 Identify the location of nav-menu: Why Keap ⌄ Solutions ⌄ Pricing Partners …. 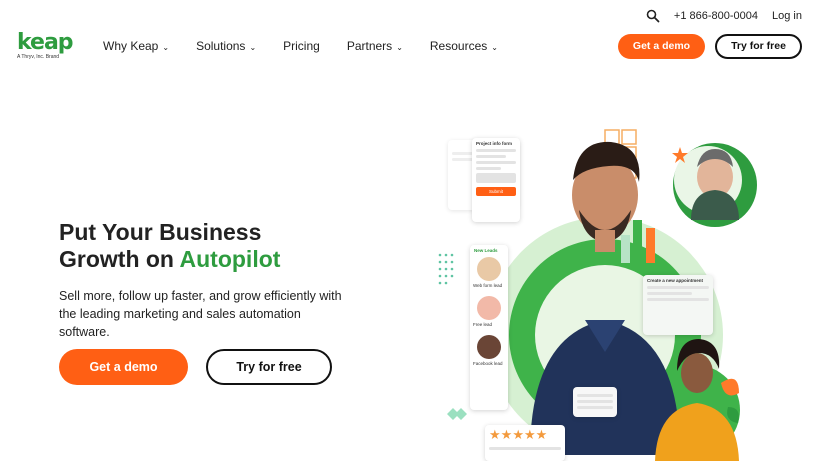
(300, 46).